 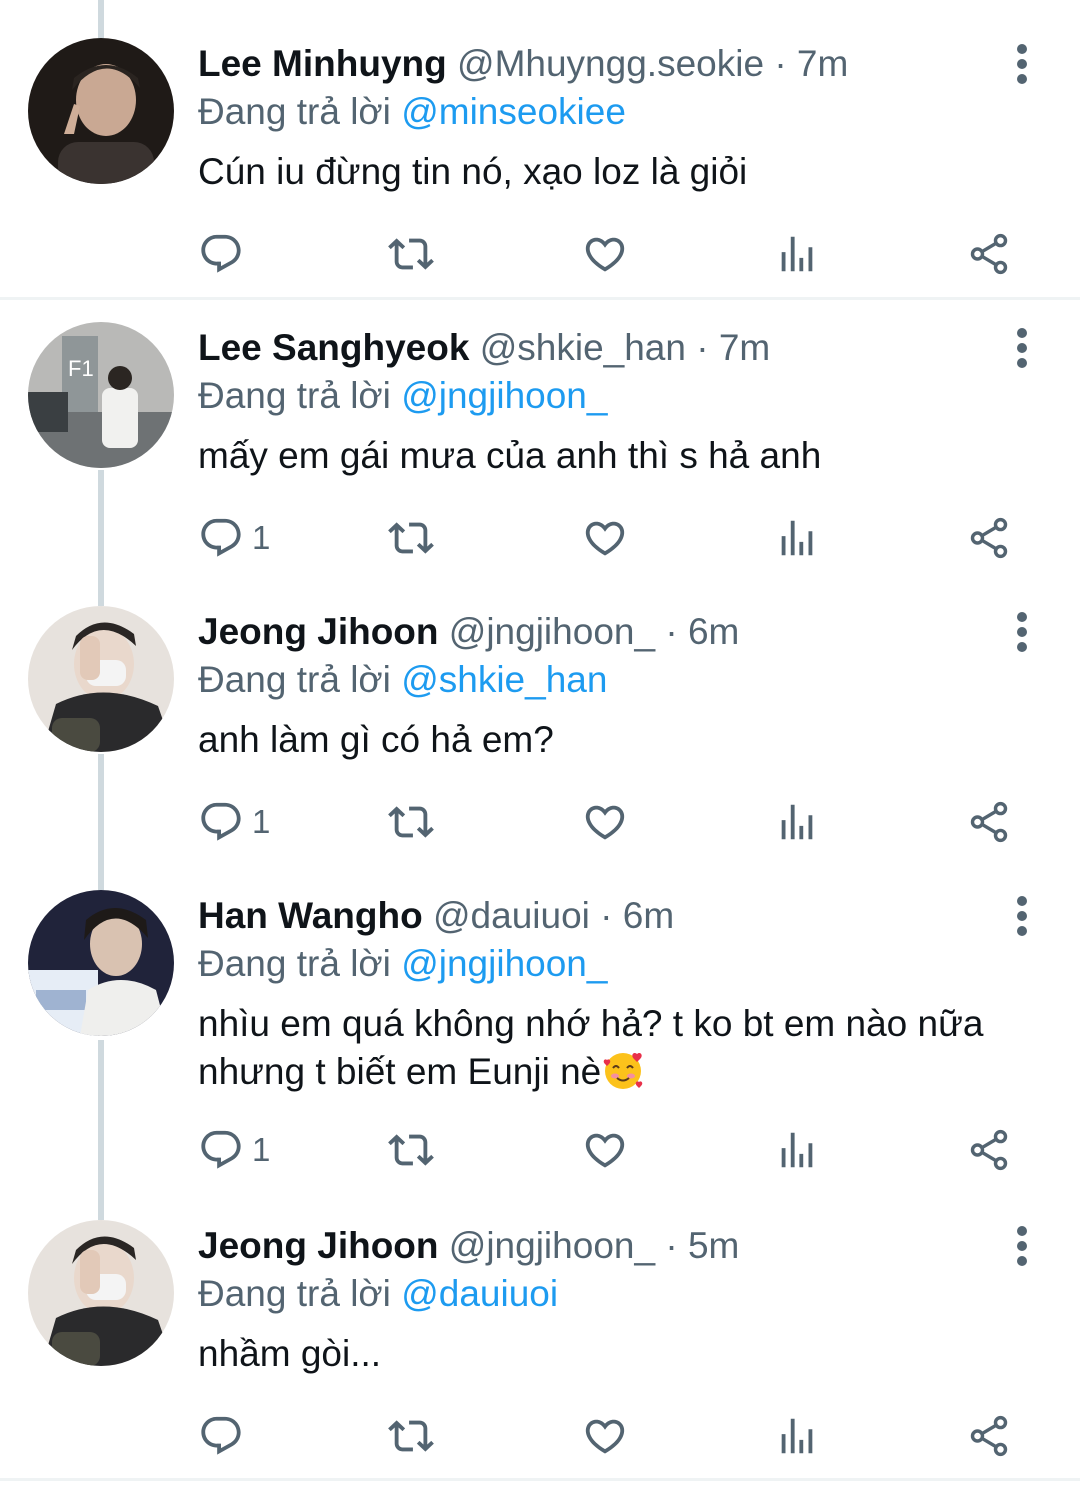 I want to click on tweet-text: mấy em gái mưa của anh thì s hả anh, so click(x=510, y=455).